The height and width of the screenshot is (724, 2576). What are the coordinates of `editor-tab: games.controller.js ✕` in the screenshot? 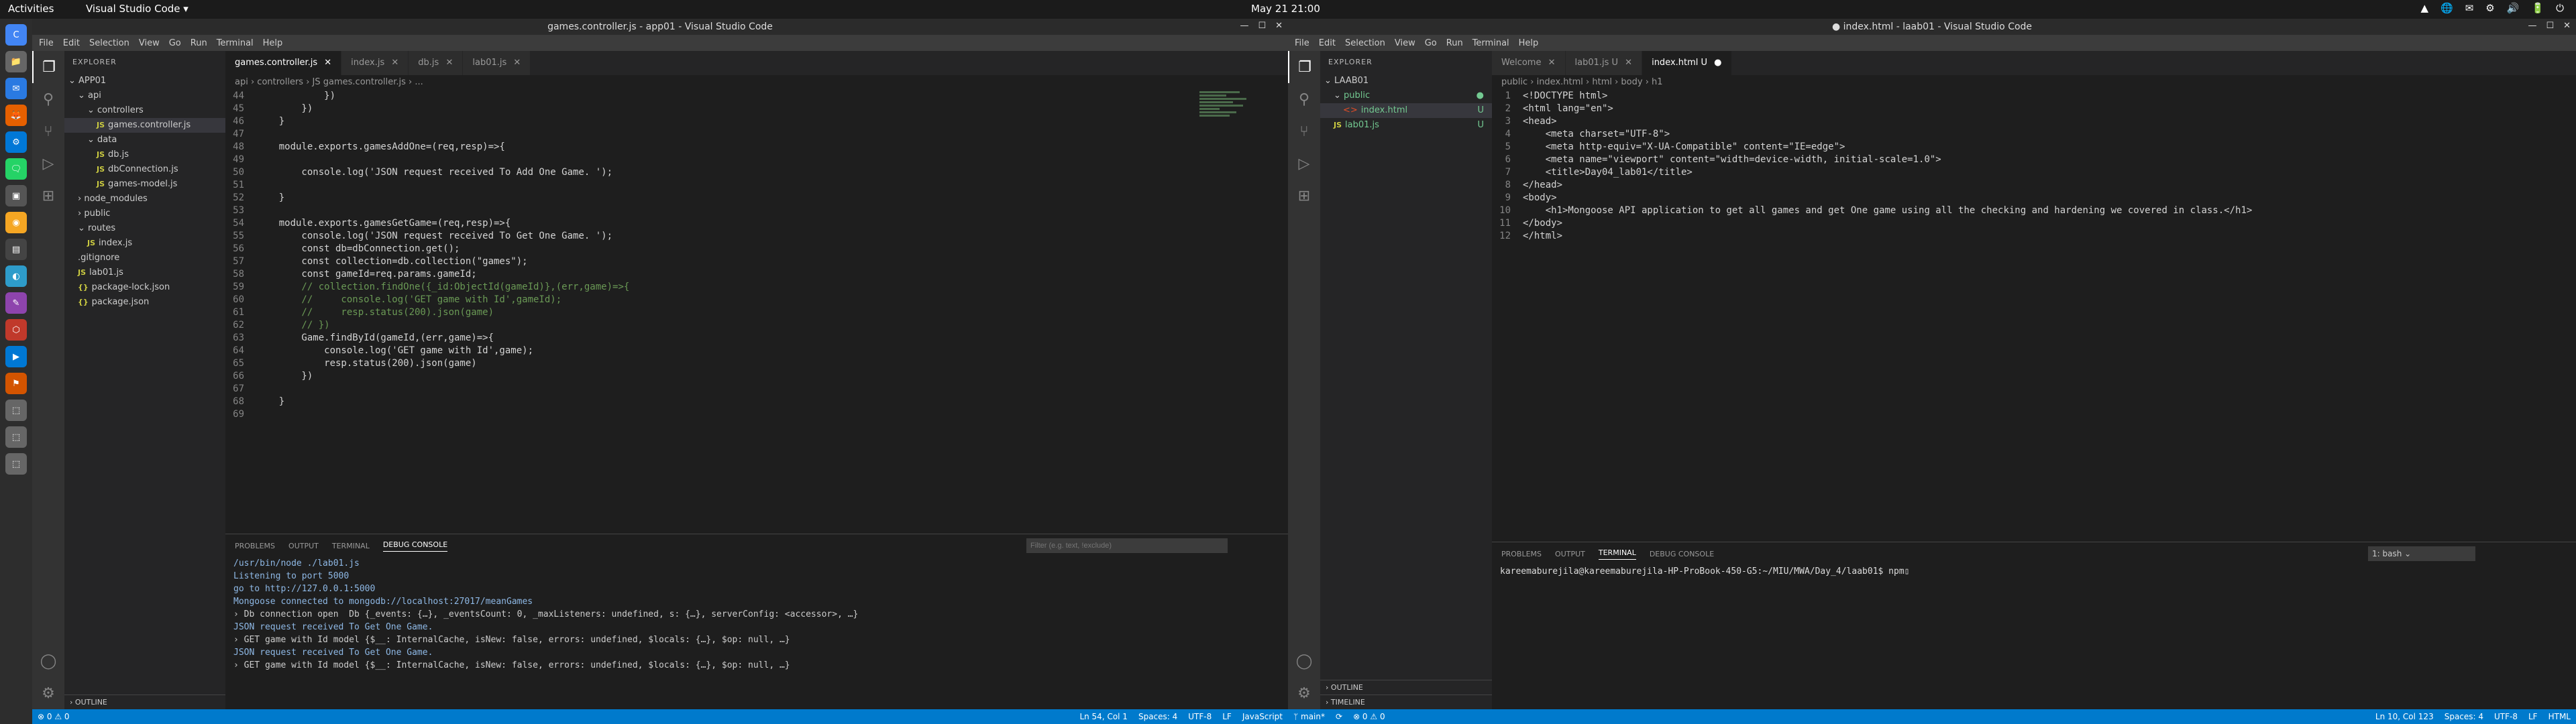 It's located at (283, 63).